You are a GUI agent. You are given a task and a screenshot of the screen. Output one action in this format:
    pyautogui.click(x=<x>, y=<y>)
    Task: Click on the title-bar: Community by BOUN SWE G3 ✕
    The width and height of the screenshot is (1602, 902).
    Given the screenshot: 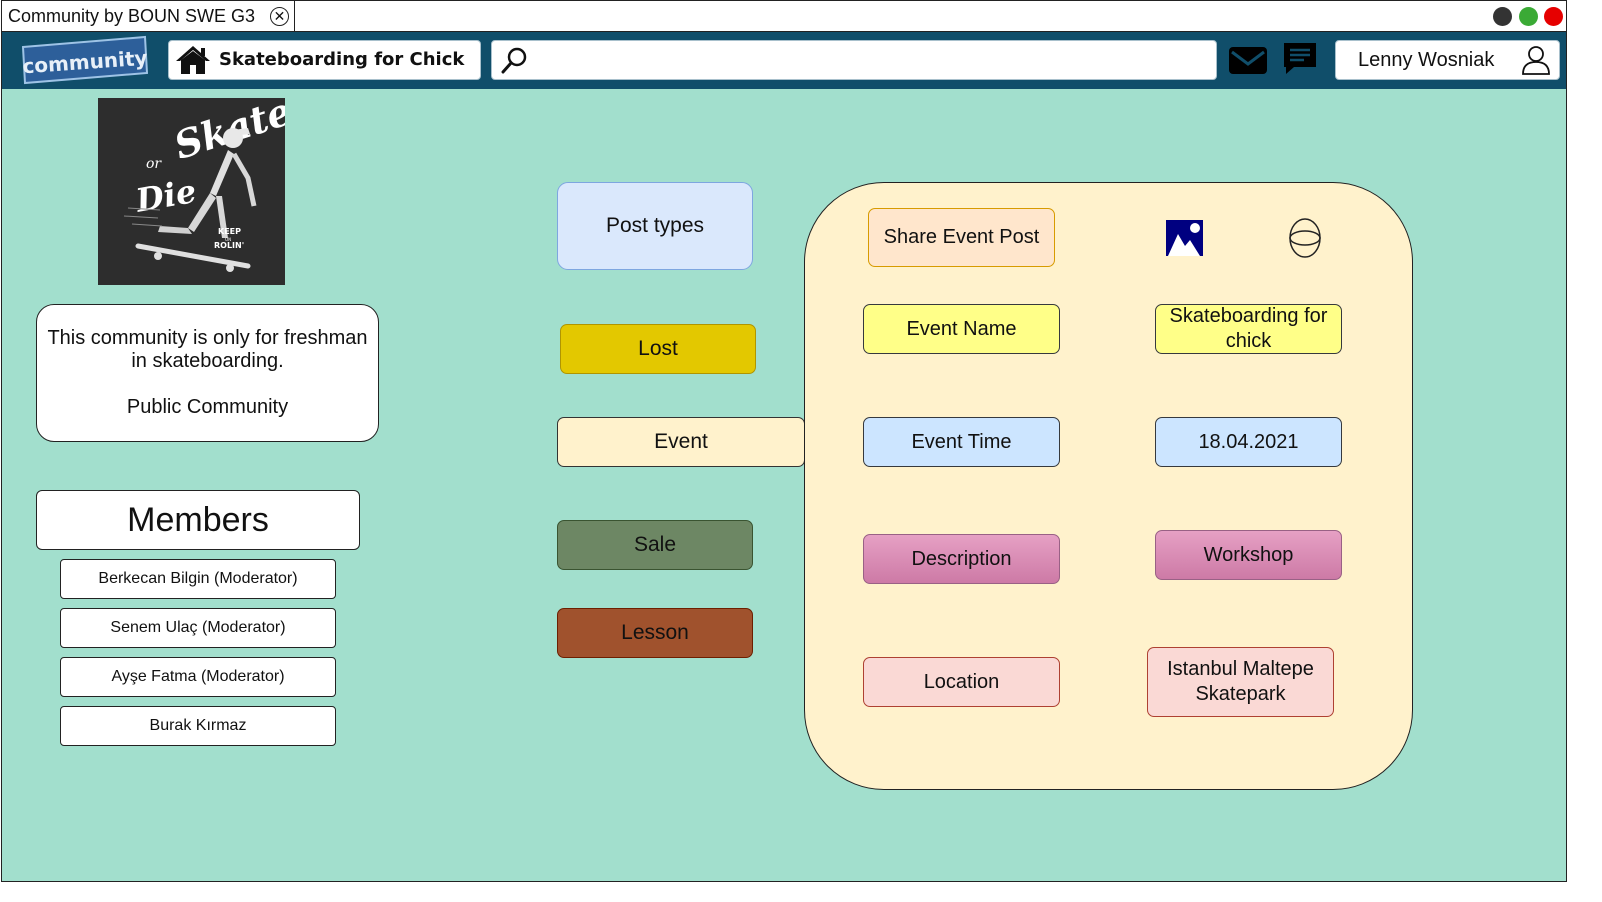 What is the action you would take?
    pyautogui.click(x=784, y=16)
    